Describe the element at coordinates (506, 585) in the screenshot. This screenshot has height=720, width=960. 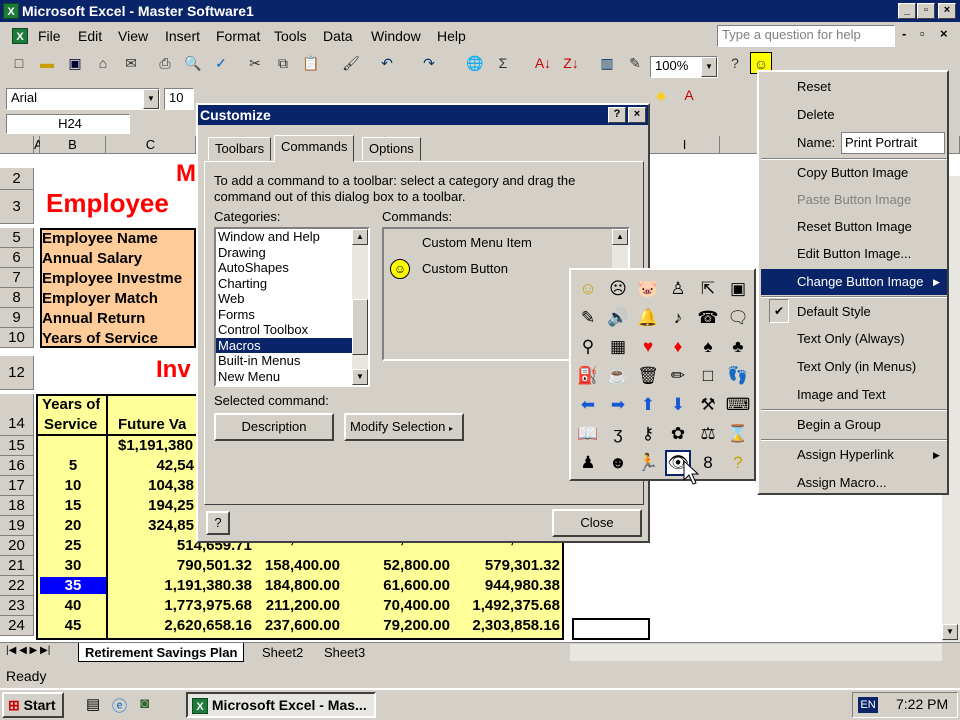
I see `col-f-cell: 944,980.38` at that location.